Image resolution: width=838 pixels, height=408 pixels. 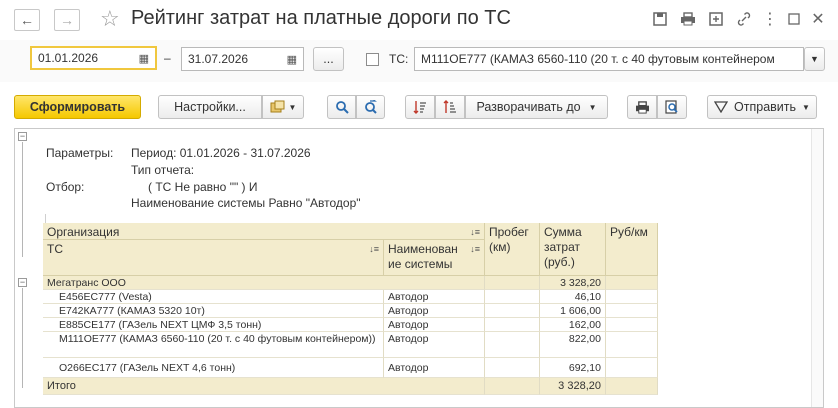 I want to click on col-header-mileage: Пробег (км), so click(x=512, y=249).